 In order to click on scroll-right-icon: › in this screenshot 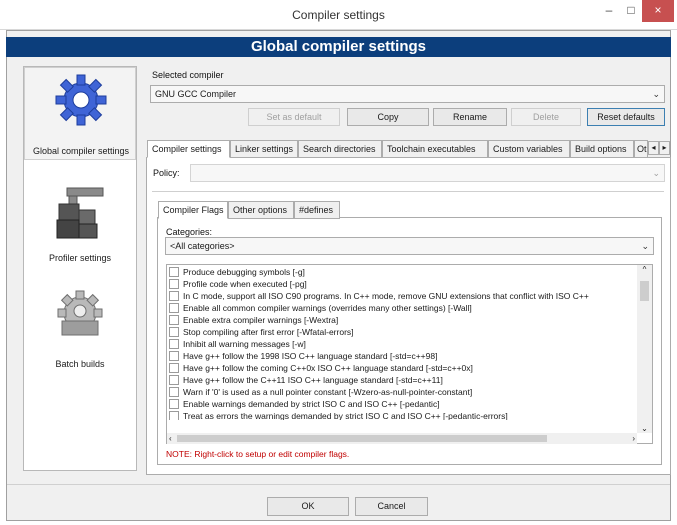, I will do `click(633, 438)`.